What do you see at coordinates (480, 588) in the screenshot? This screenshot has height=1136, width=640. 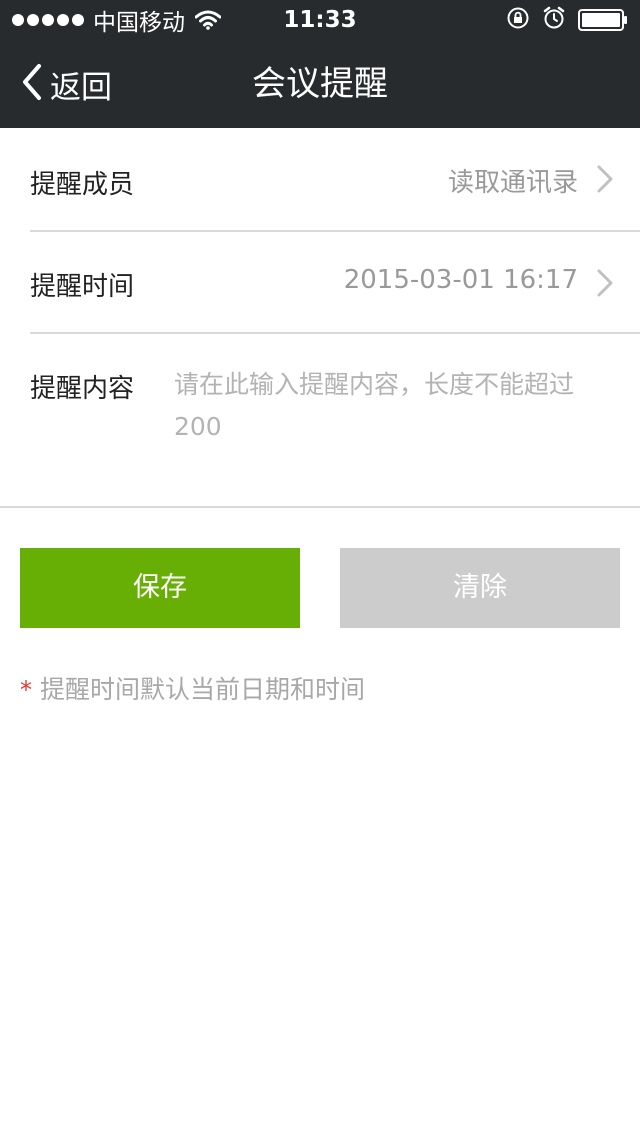 I see `clear-button: 清除` at bounding box center [480, 588].